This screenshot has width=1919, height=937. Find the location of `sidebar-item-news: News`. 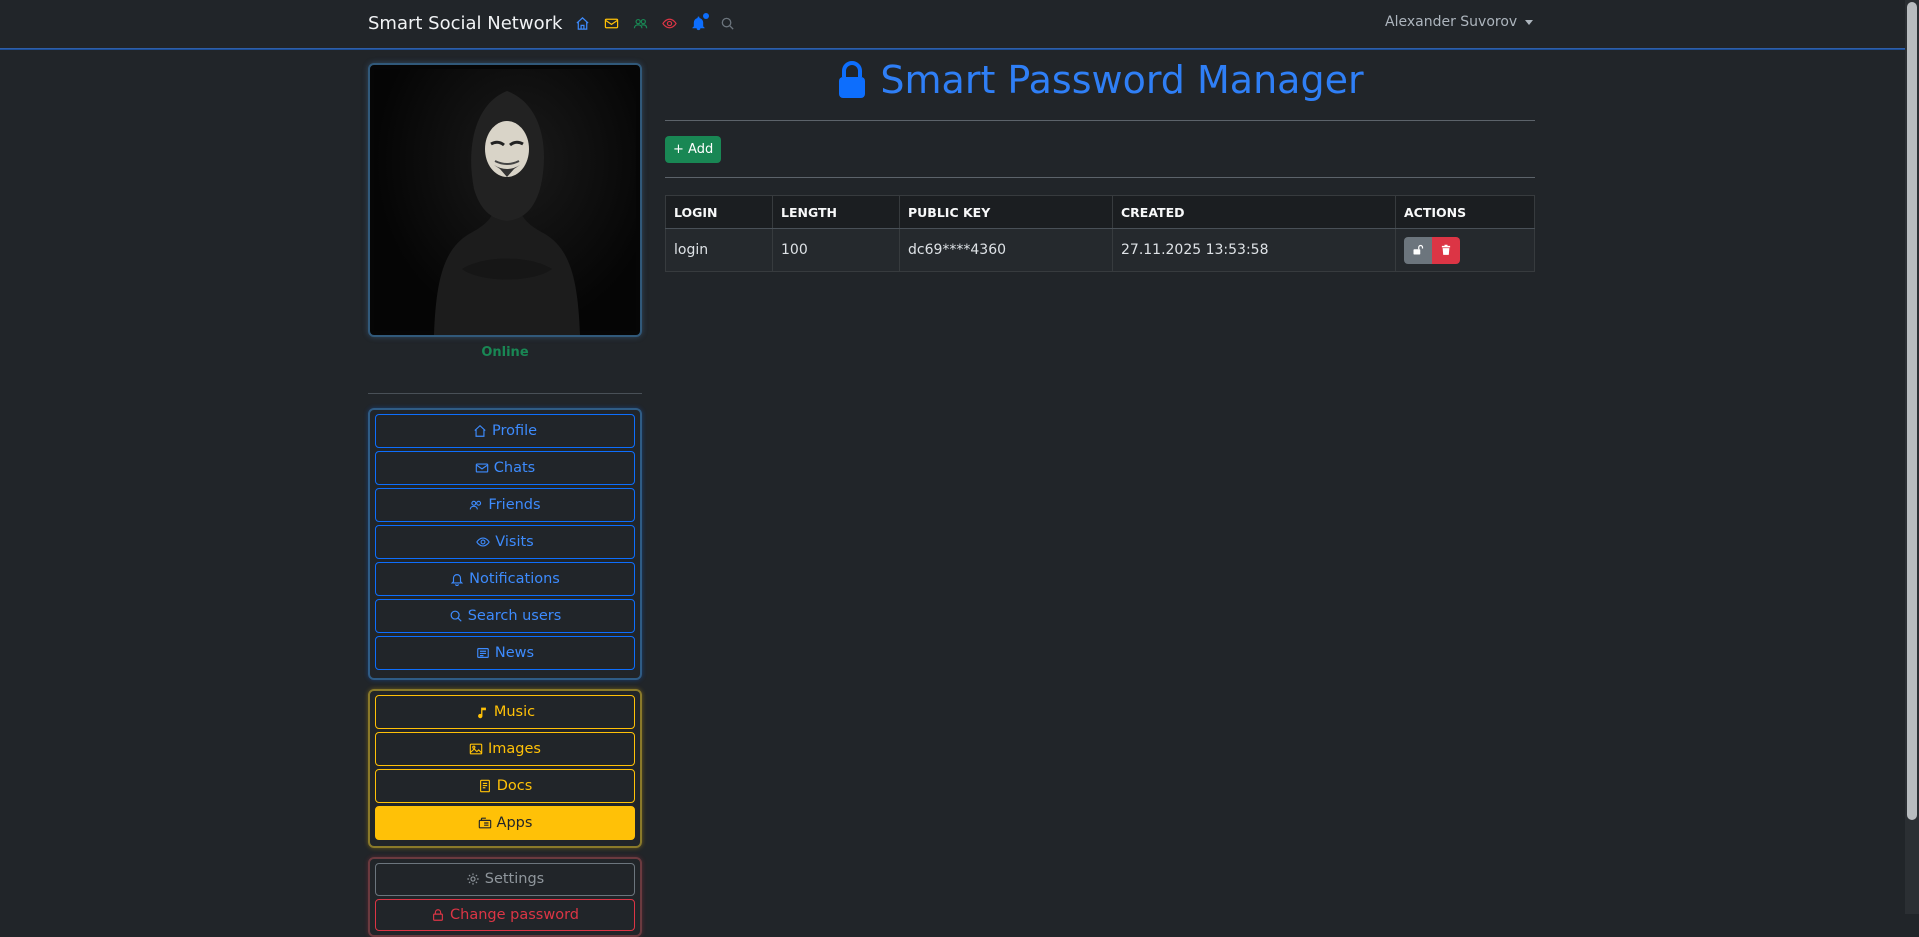

sidebar-item-news: News is located at coordinates (505, 653).